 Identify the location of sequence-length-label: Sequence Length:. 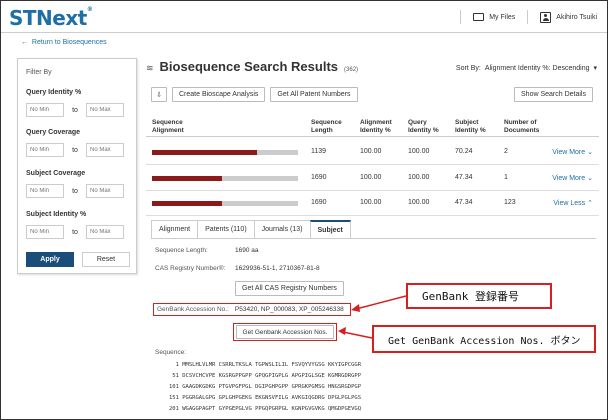
(181, 250).